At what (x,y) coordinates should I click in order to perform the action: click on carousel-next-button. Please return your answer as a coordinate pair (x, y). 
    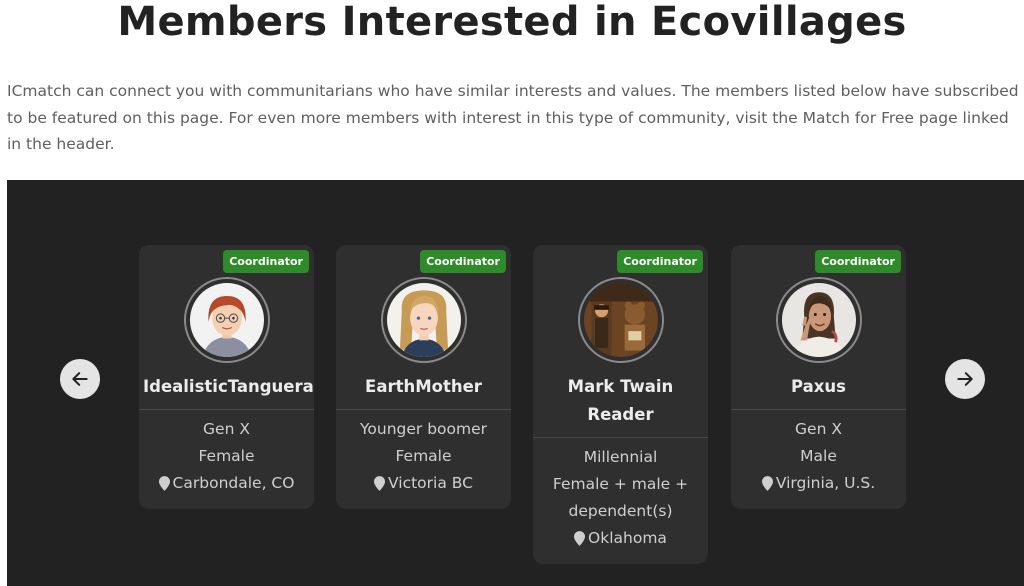
    Looking at the image, I should click on (965, 379).